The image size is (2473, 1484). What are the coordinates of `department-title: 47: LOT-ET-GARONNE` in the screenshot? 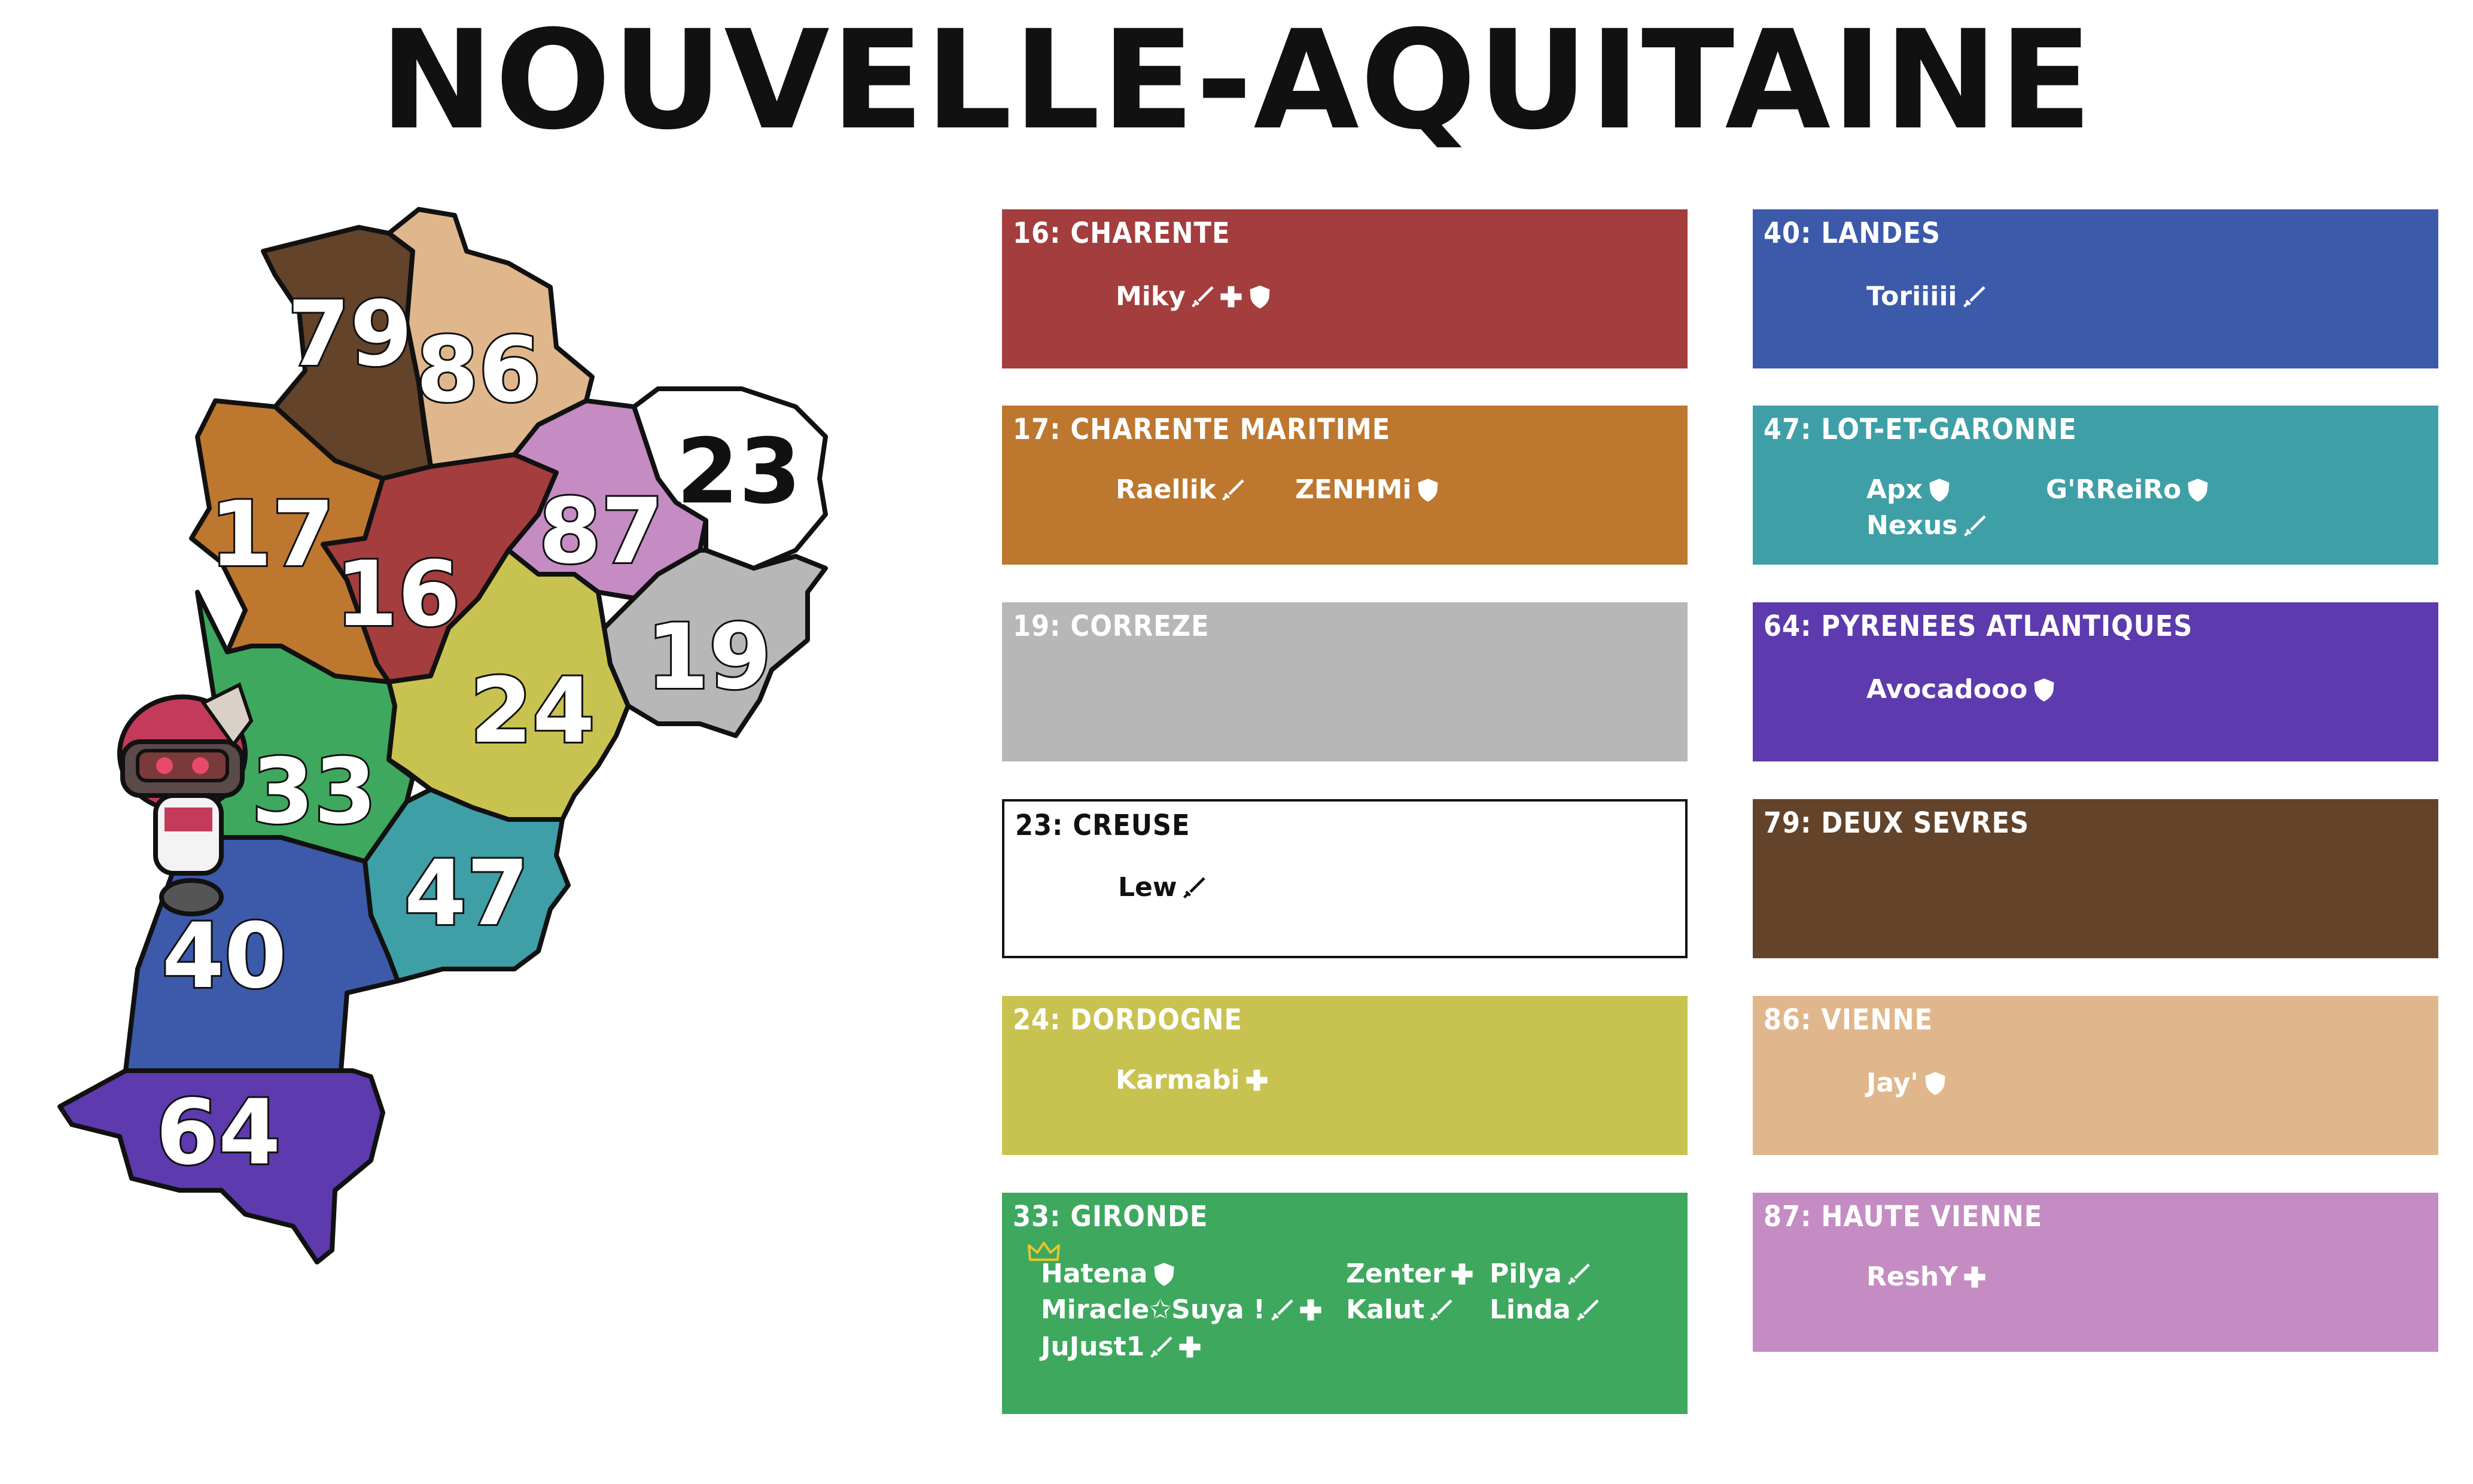 It's located at (1920, 429).